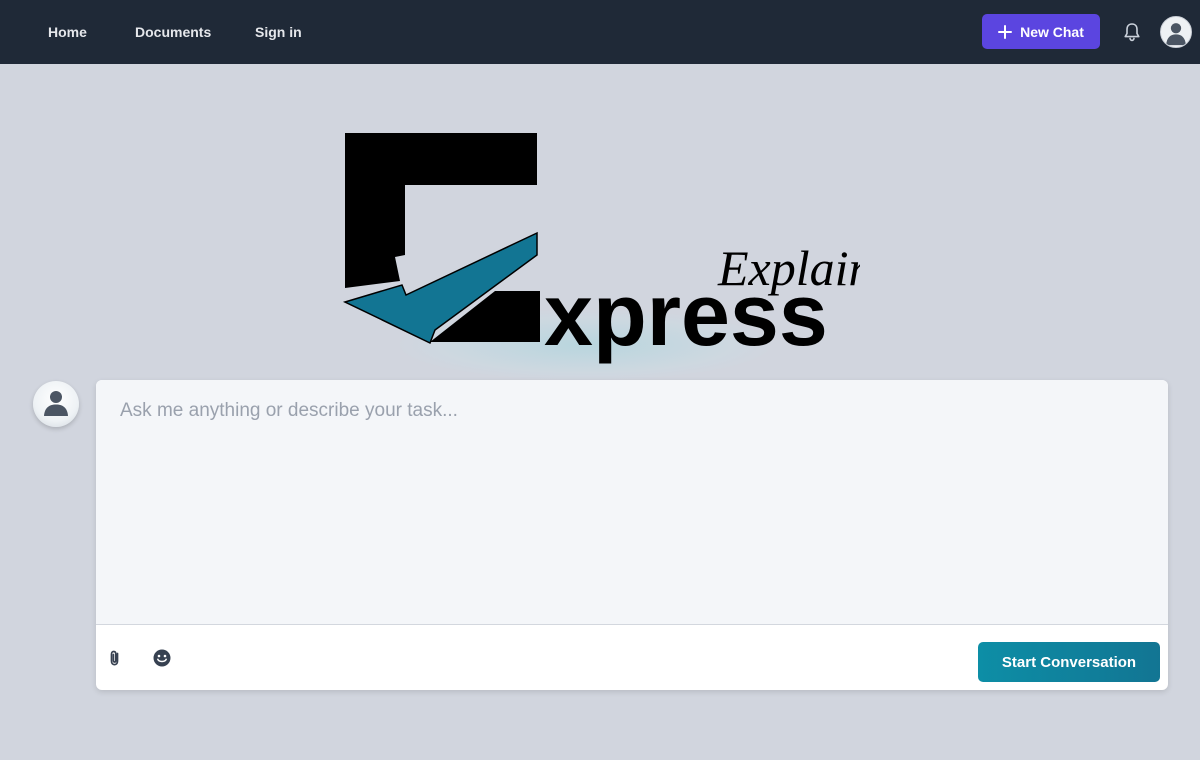 Image resolution: width=1200 pixels, height=760 pixels. What do you see at coordinates (162, 658) in the screenshot?
I see `emoji-icon` at bounding box center [162, 658].